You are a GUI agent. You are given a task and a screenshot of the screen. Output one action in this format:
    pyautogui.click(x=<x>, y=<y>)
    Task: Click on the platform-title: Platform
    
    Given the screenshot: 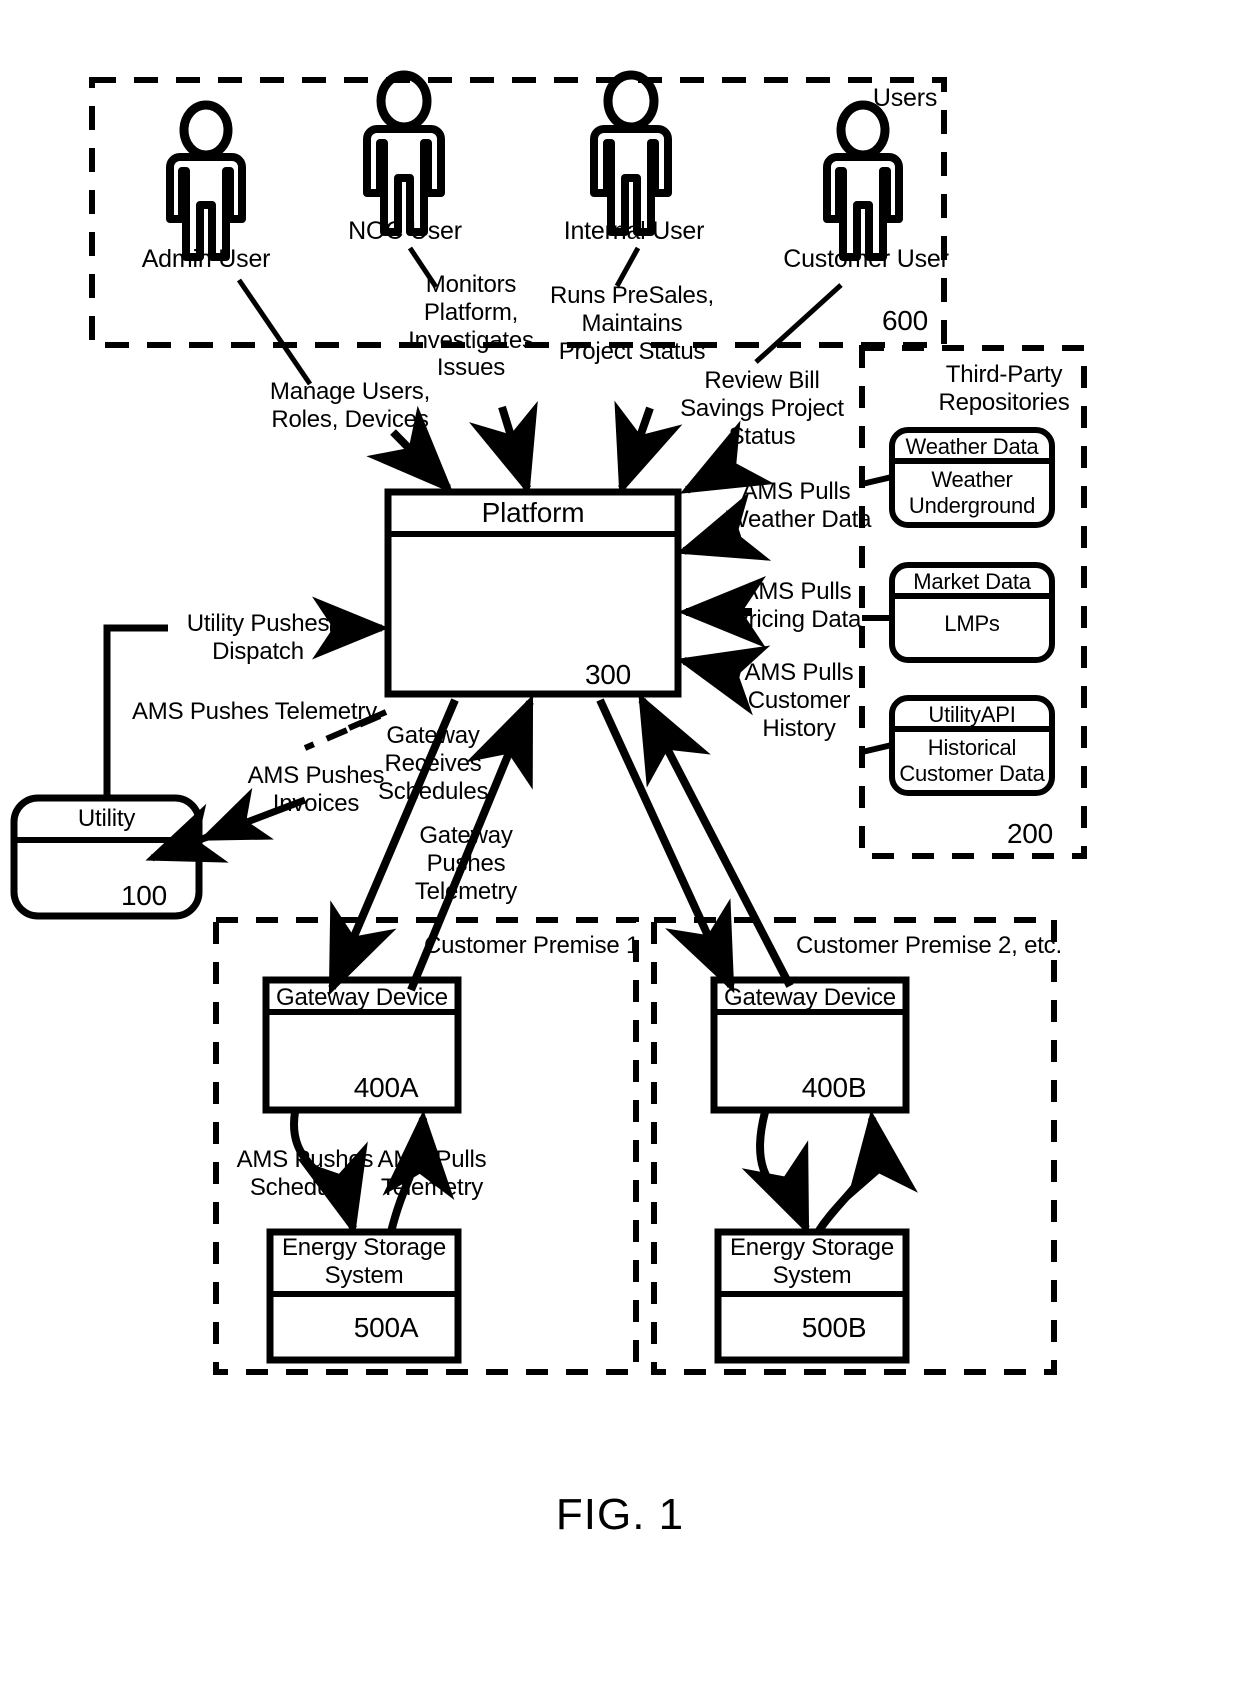 What is the action you would take?
    pyautogui.click(x=533, y=512)
    